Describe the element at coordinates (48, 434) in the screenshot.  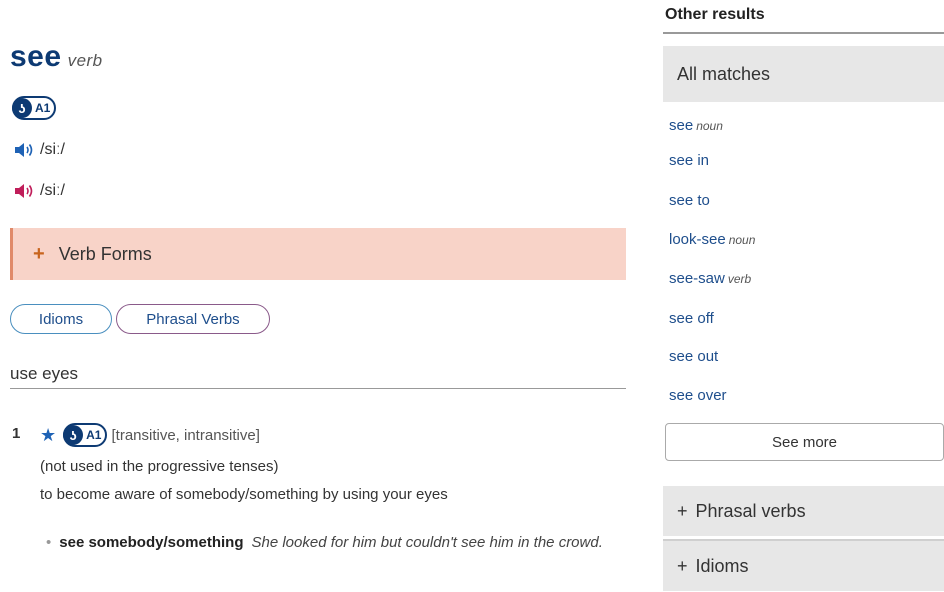
I see `star-icon: ★` at that location.